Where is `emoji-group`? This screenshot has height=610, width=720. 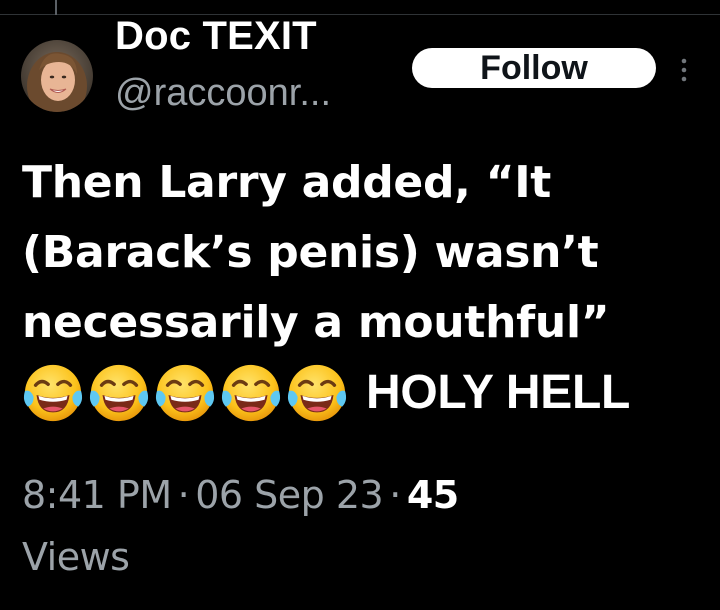 emoji-group is located at coordinates (187, 393).